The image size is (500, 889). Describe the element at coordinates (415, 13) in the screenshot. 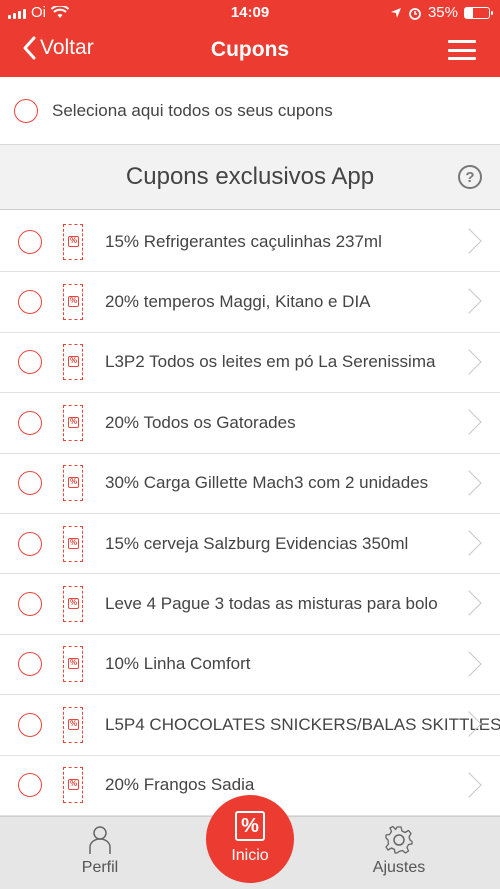

I see `alarm-icon` at that location.